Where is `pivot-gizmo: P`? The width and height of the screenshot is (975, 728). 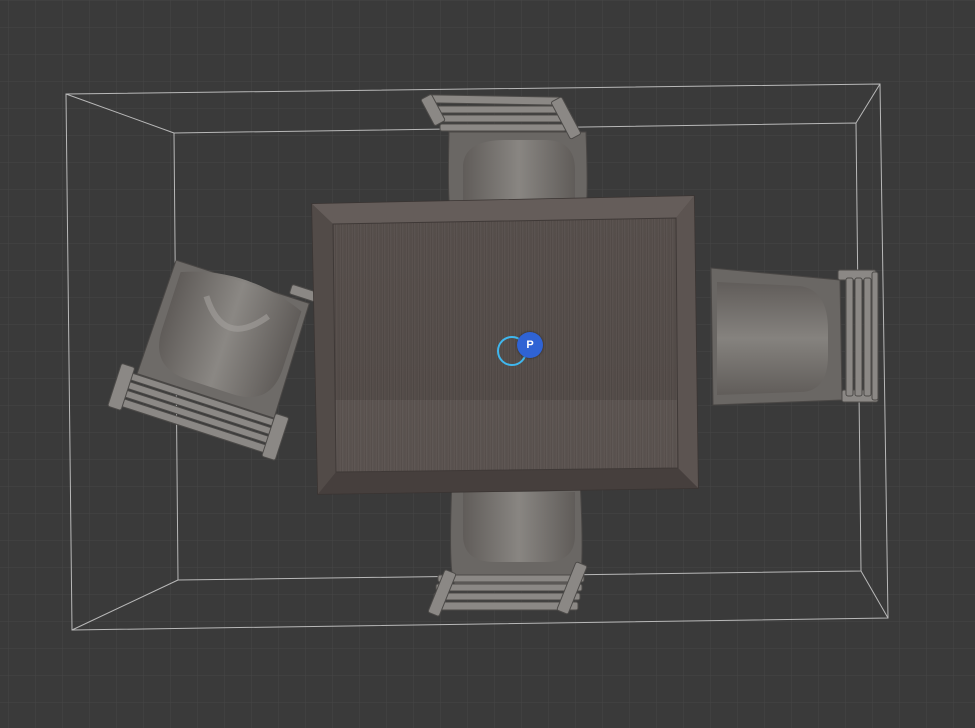 pivot-gizmo: P is located at coordinates (523, 352).